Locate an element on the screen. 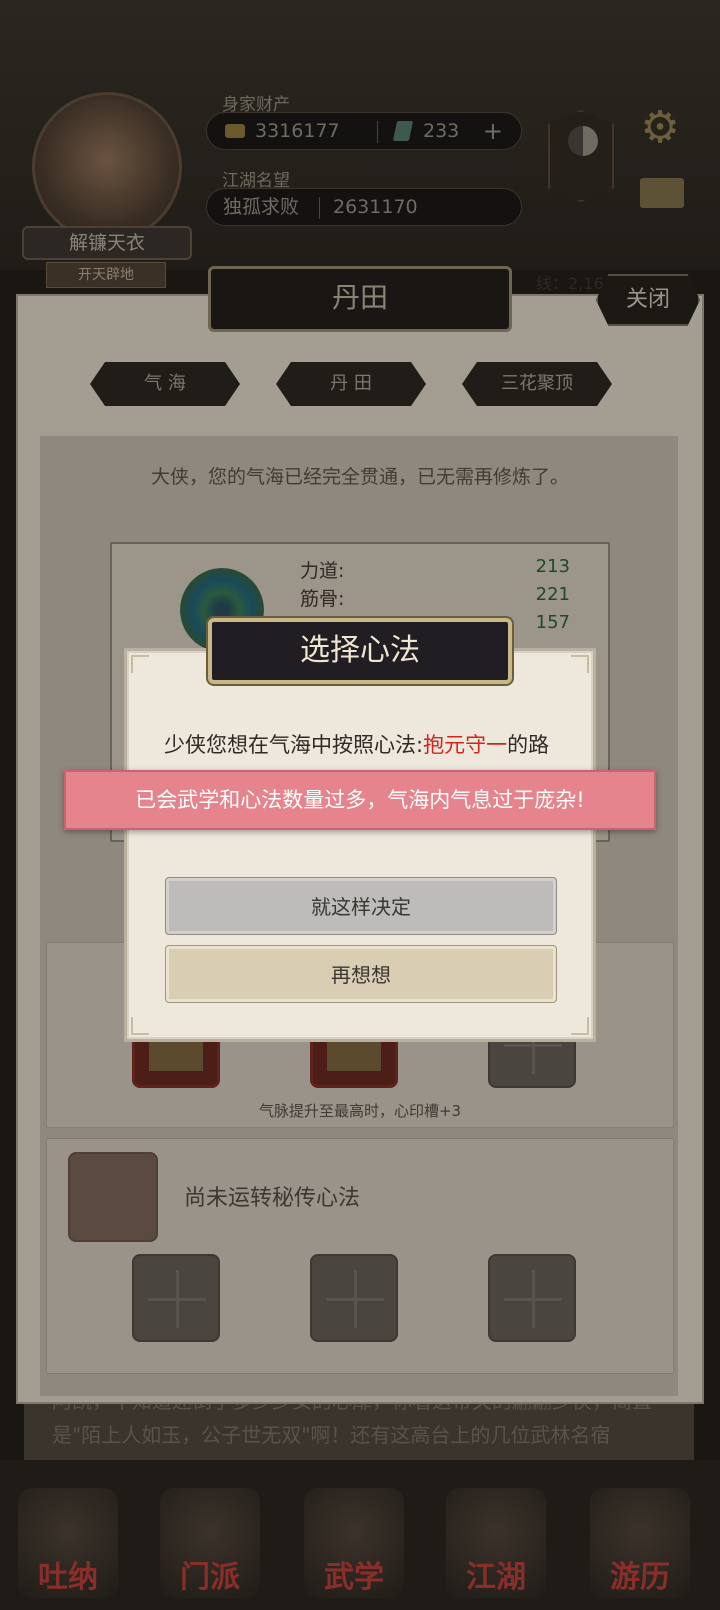  jade-icon is located at coordinates (403, 131).